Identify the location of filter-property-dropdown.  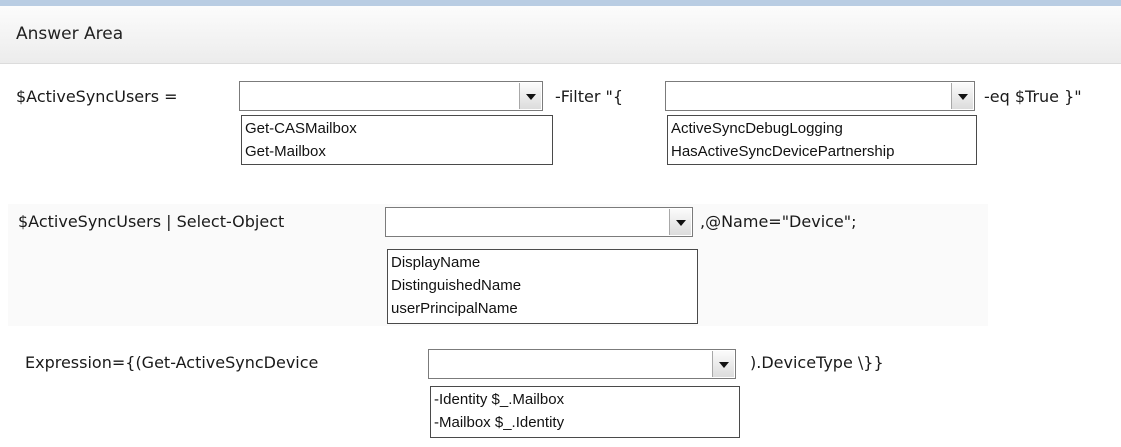
(820, 96).